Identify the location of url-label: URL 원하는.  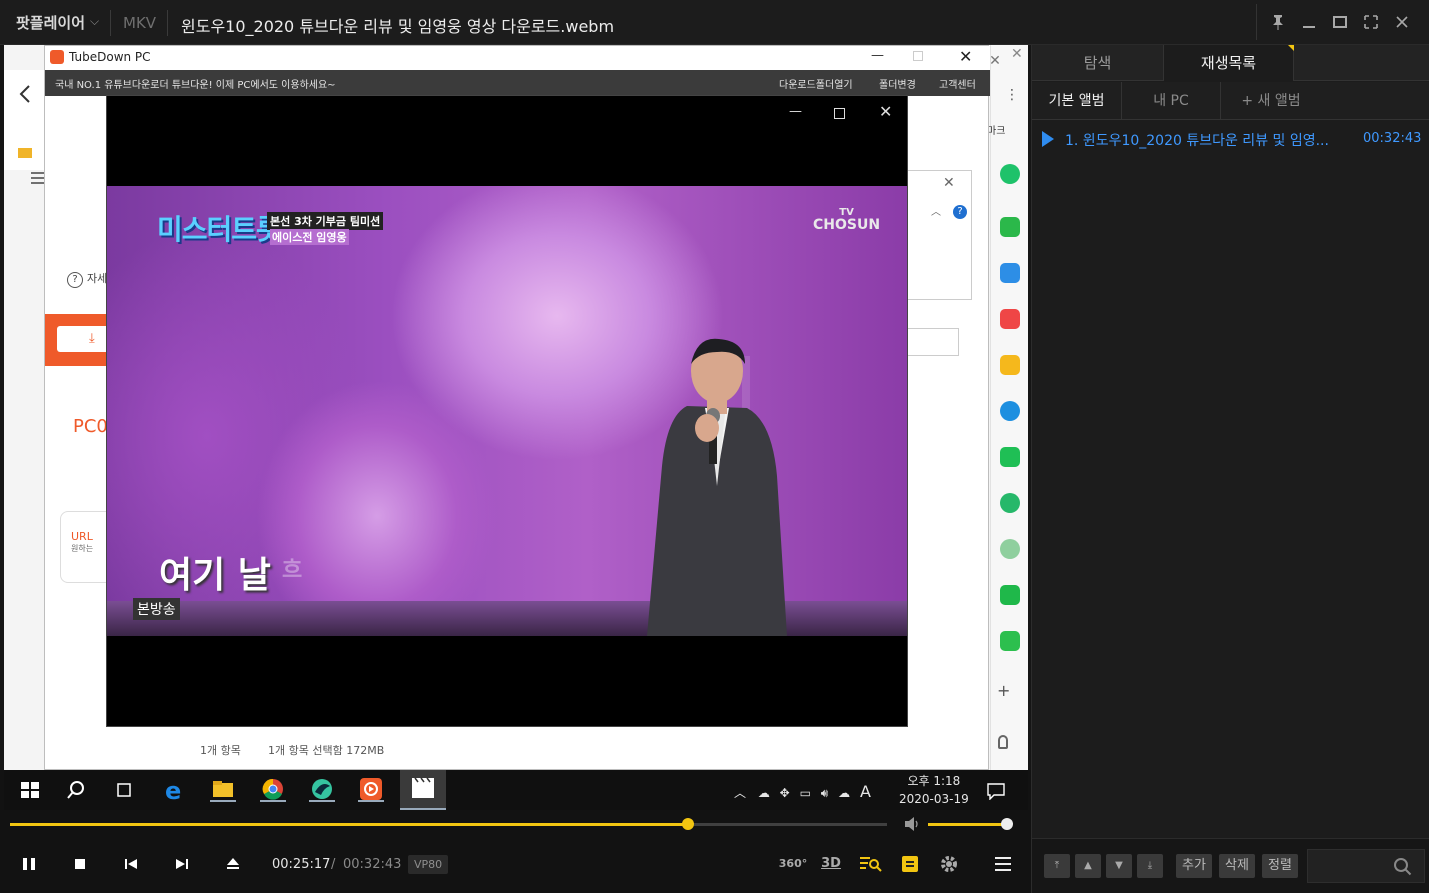
(82, 542).